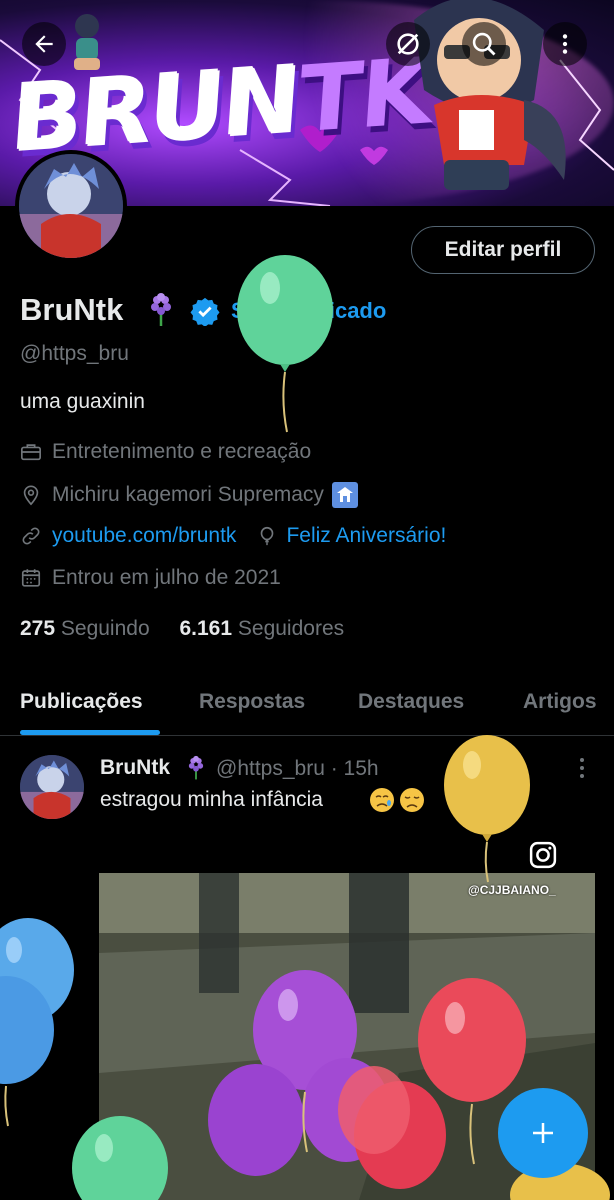  I want to click on banner-mini-character, so click(87, 42).